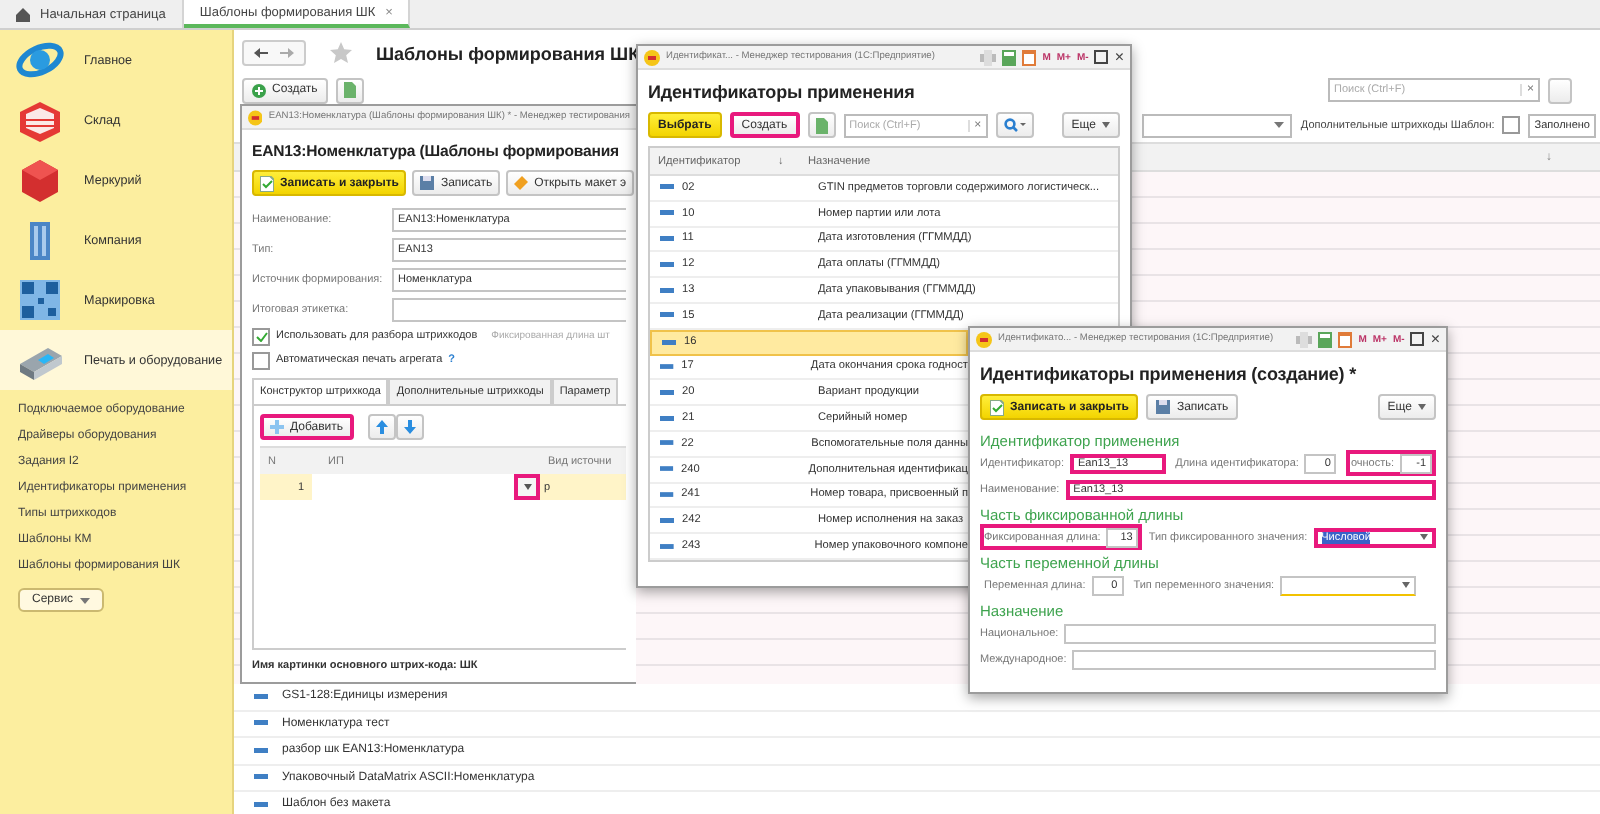  What do you see at coordinates (521, 183) in the screenshot?
I see `tag-icon` at bounding box center [521, 183].